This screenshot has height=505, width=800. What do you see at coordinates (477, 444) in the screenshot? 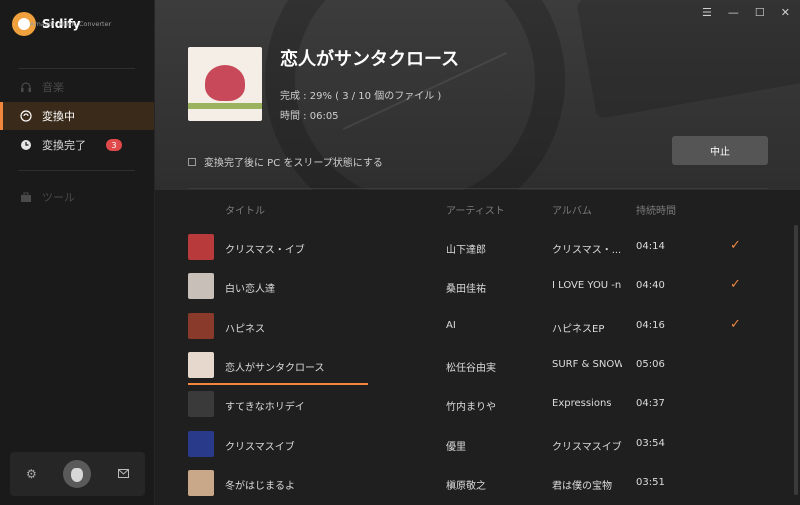
I see `table-row: クリスマスイブ 優里 クリスマスイブ 03:54` at bounding box center [477, 444].